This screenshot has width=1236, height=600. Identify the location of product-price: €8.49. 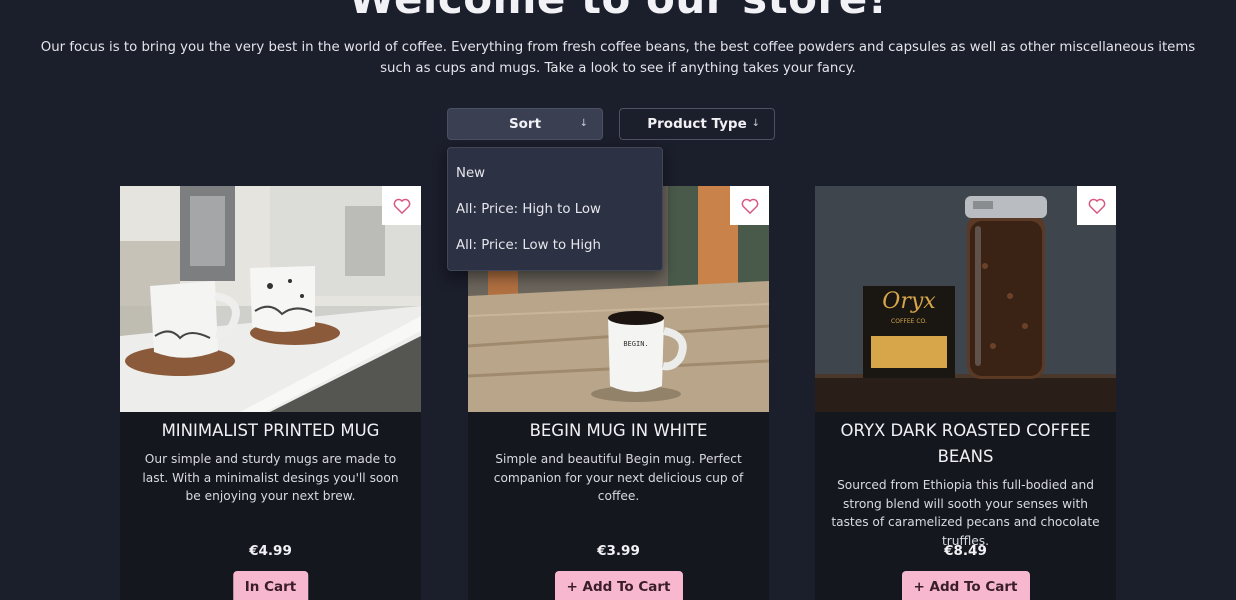
(965, 551).